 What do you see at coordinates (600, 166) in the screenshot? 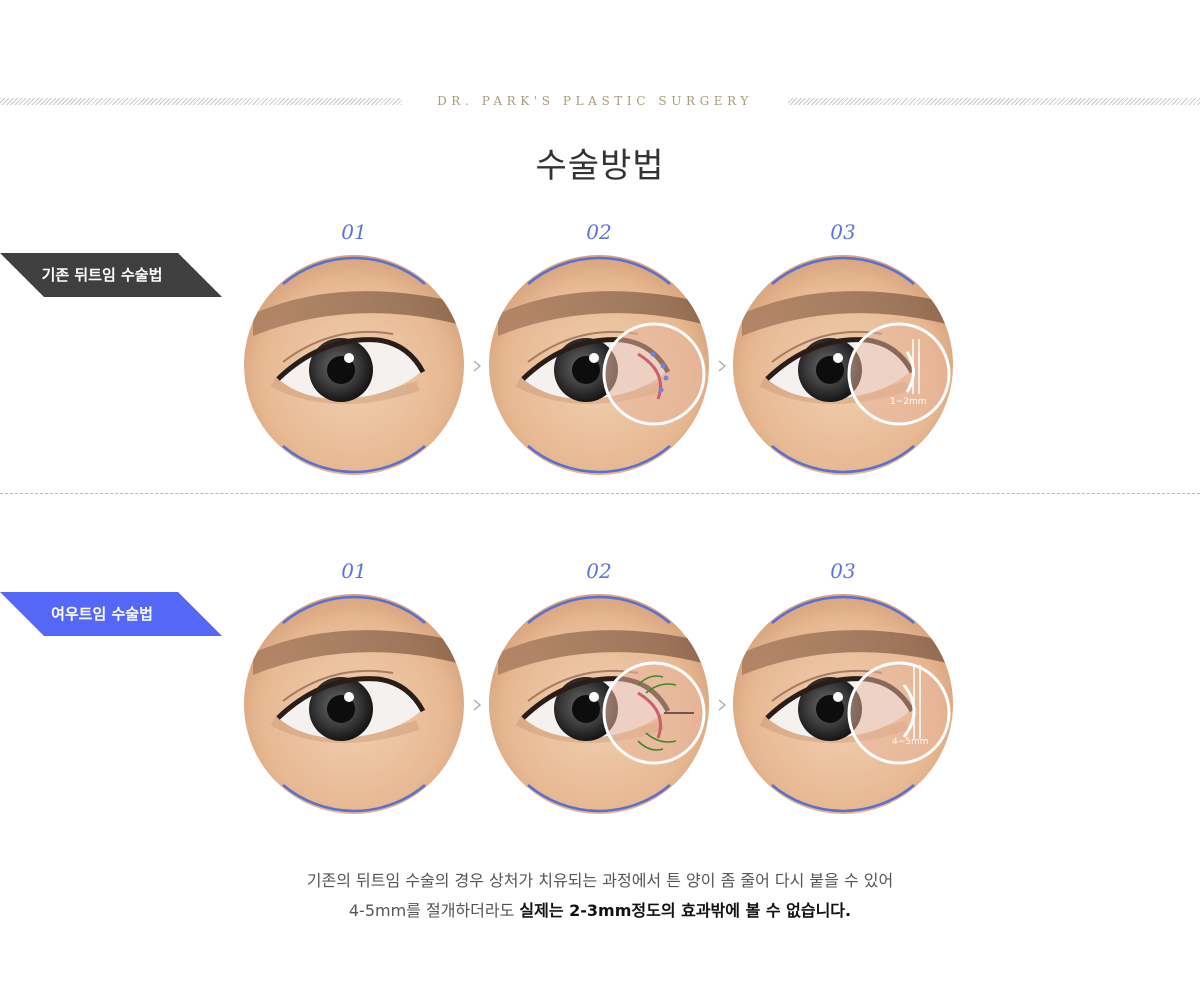
I see `page-title: 수술방법` at bounding box center [600, 166].